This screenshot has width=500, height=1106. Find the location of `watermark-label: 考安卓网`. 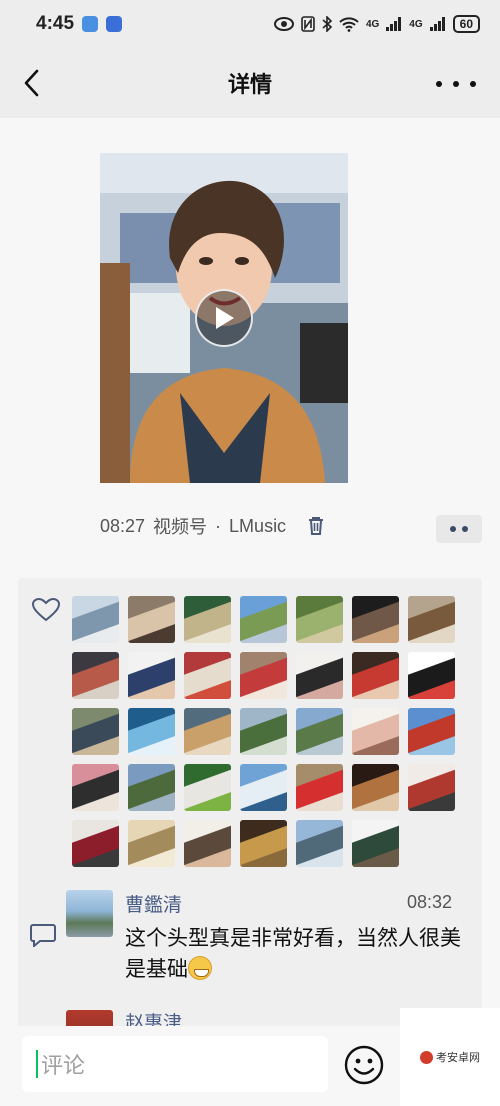

watermark-label: 考安卓网 is located at coordinates (450, 1057).